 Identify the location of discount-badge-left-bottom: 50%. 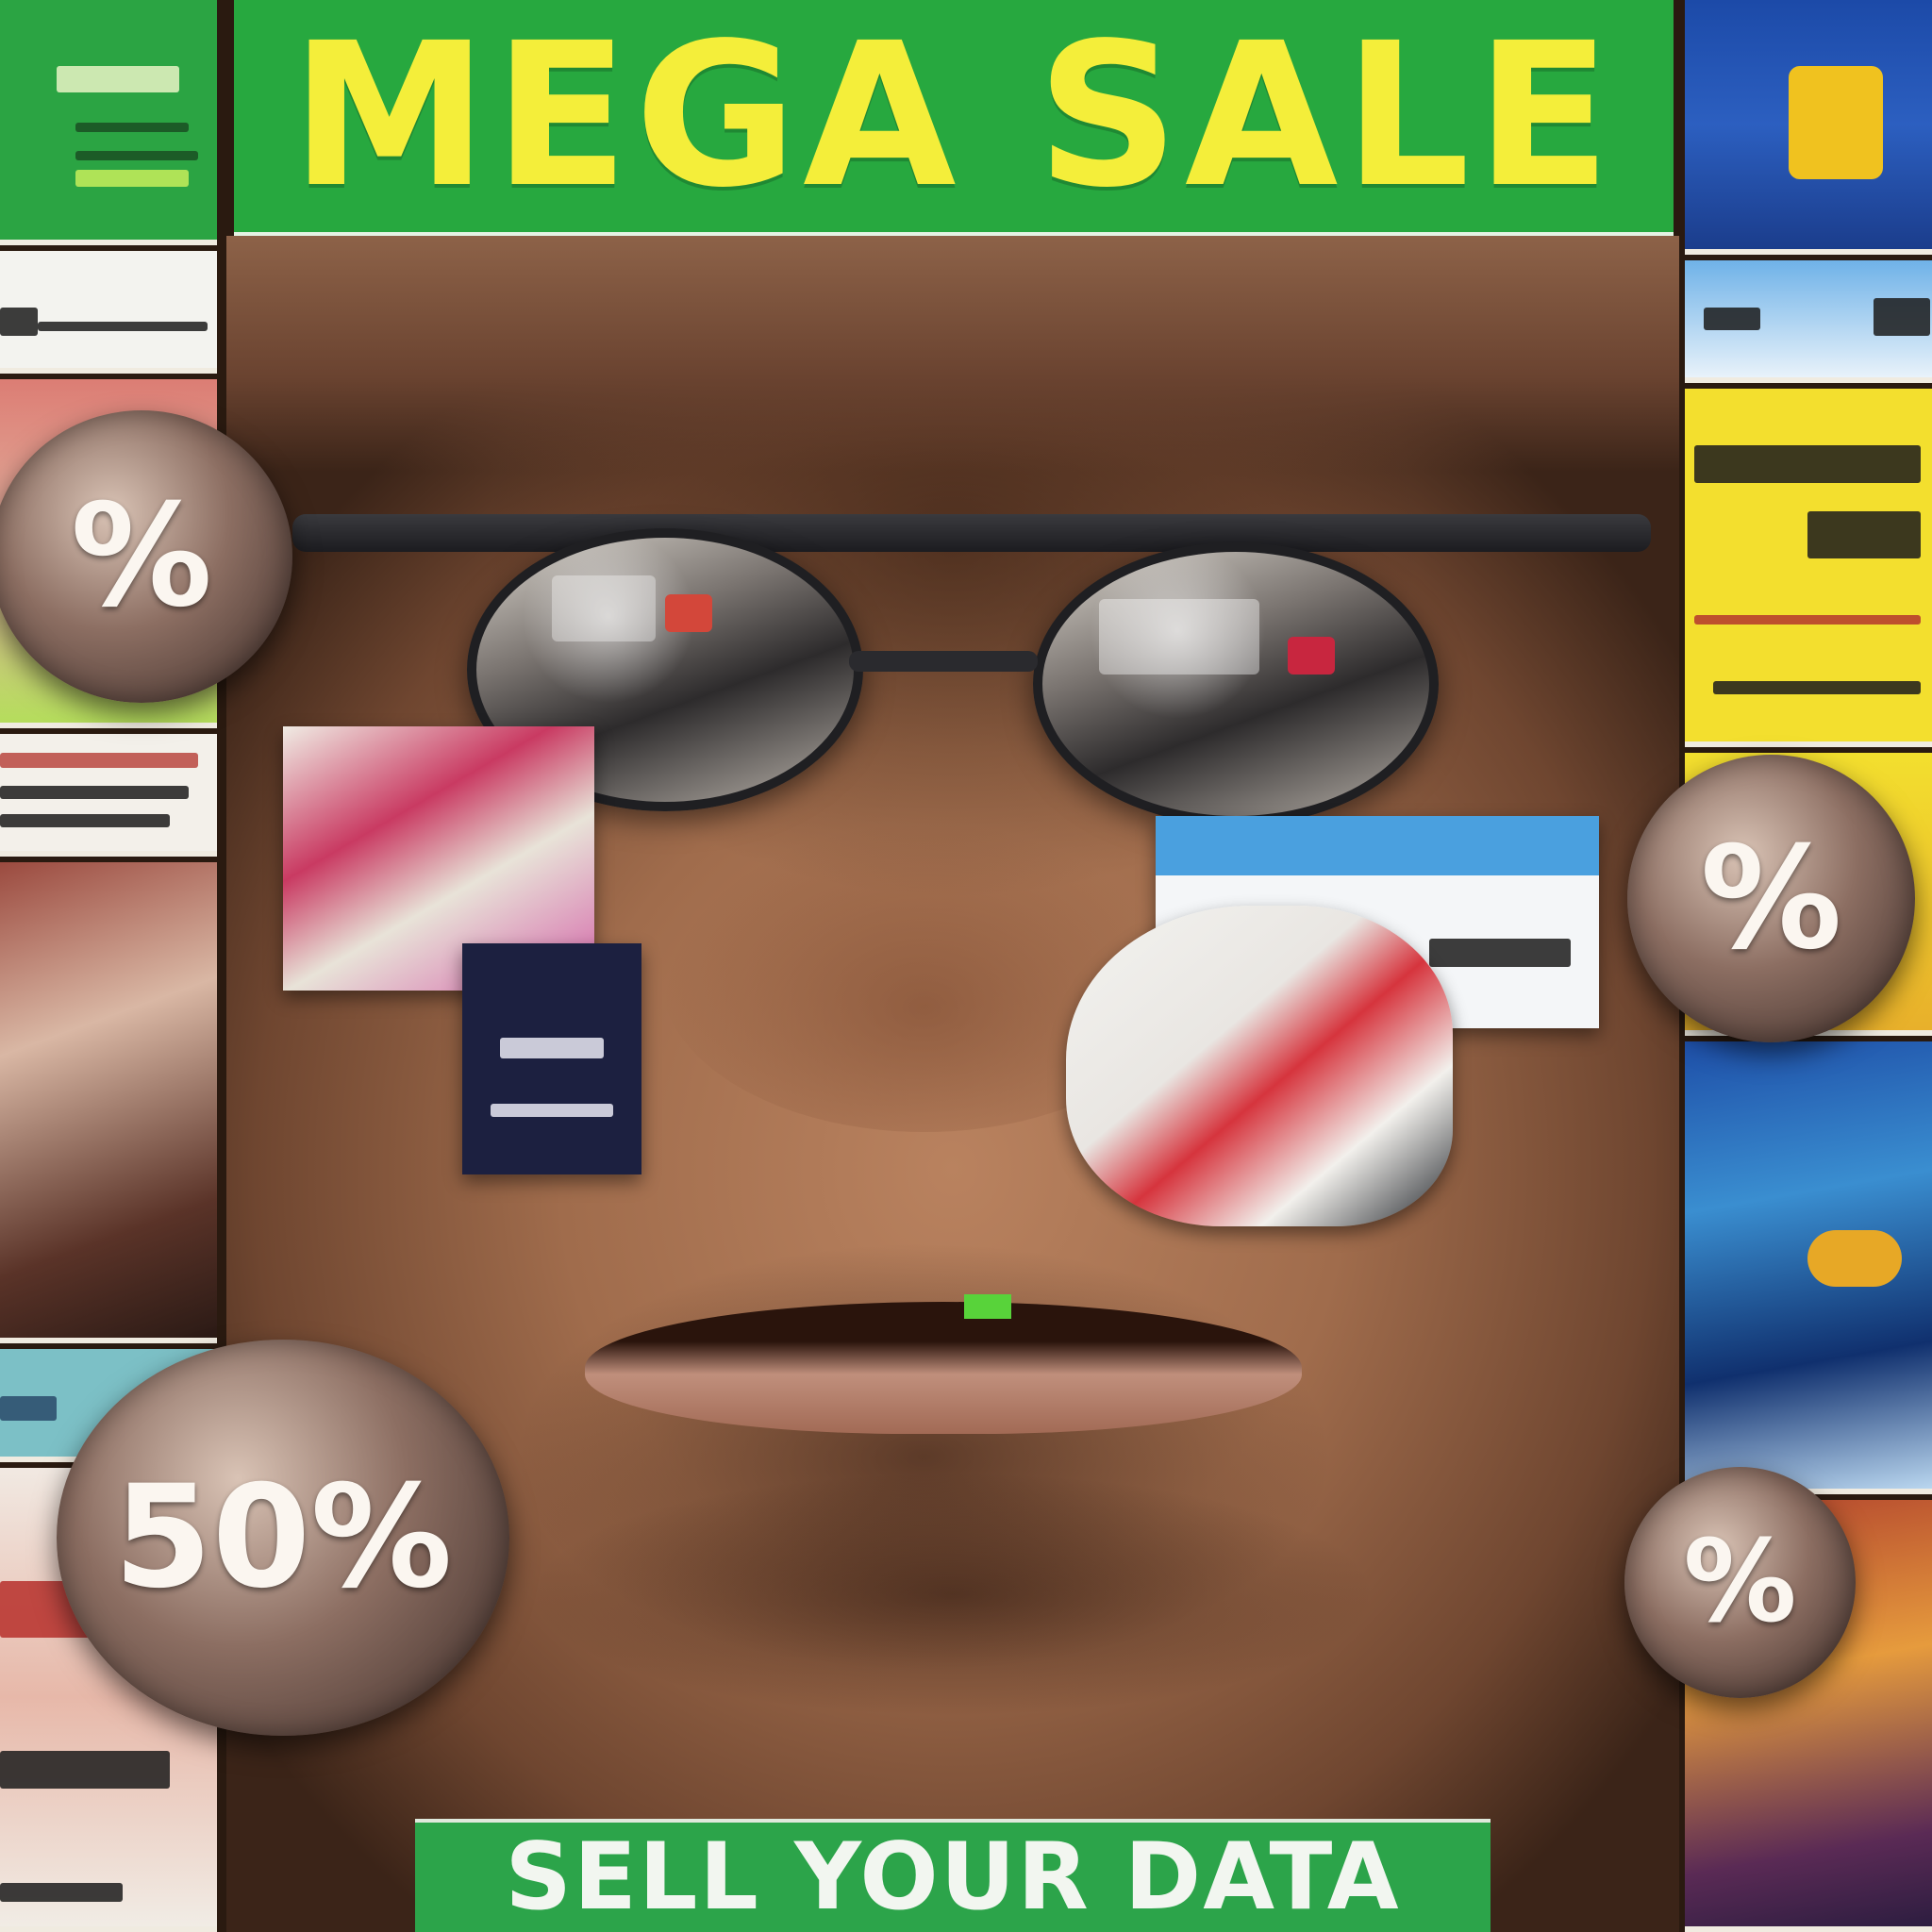
(283, 1538).